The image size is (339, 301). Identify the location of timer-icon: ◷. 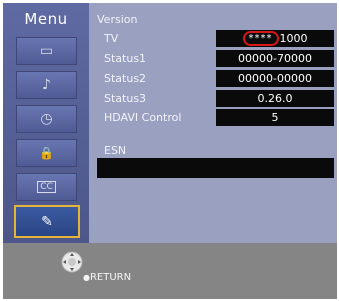
(46, 119).